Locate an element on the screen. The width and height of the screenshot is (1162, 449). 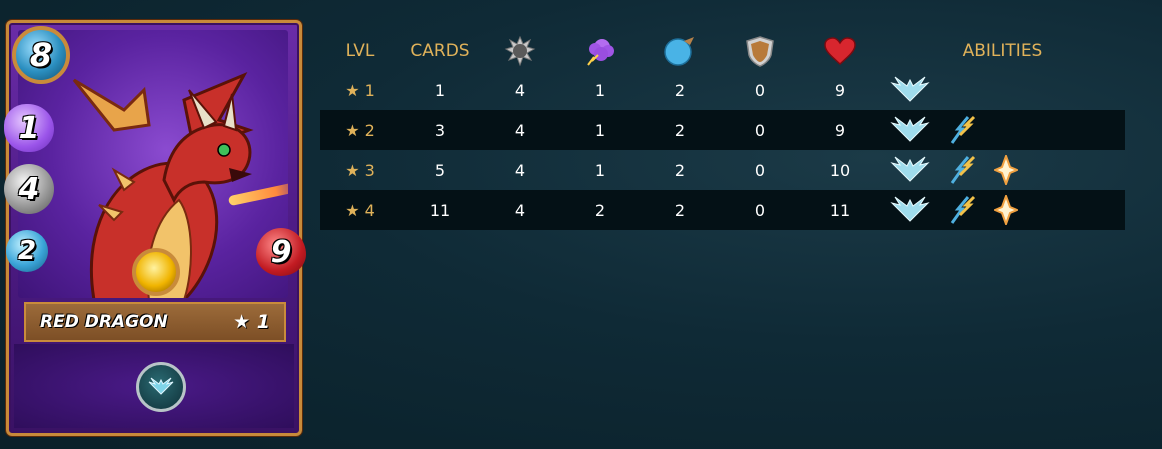
health-cell: 10 is located at coordinates (840, 170).